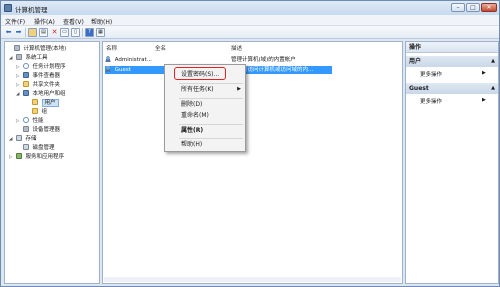  I want to click on menu-item-help: 帮助(H), so click(191, 144).